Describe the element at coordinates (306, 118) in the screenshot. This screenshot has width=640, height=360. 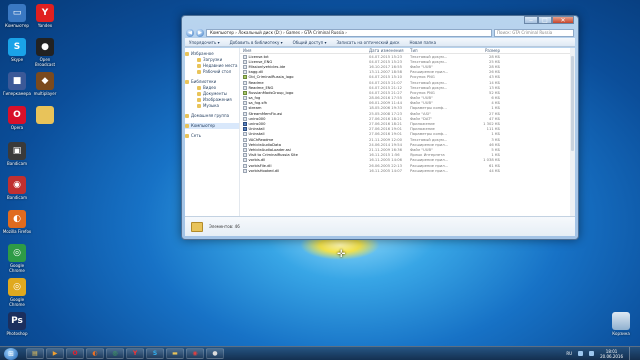
I see `file-name: unins000` at that location.